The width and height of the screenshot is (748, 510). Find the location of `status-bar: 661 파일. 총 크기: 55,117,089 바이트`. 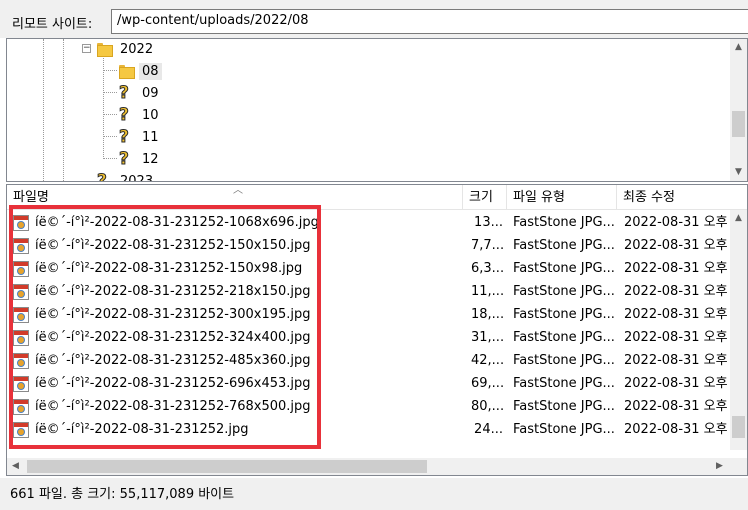

status-bar: 661 파일. 총 크기: 55,117,089 바이트 is located at coordinates (374, 494).